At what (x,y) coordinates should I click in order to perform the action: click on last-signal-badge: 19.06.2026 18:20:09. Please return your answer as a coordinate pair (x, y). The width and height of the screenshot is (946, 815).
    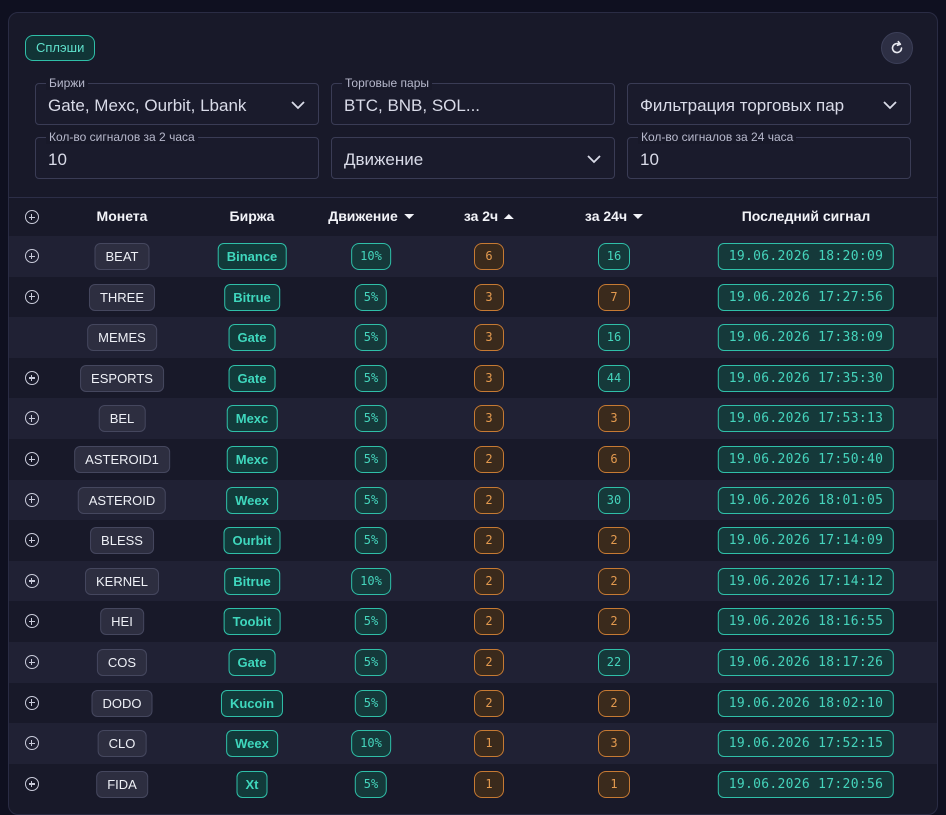
    Looking at the image, I should click on (806, 256).